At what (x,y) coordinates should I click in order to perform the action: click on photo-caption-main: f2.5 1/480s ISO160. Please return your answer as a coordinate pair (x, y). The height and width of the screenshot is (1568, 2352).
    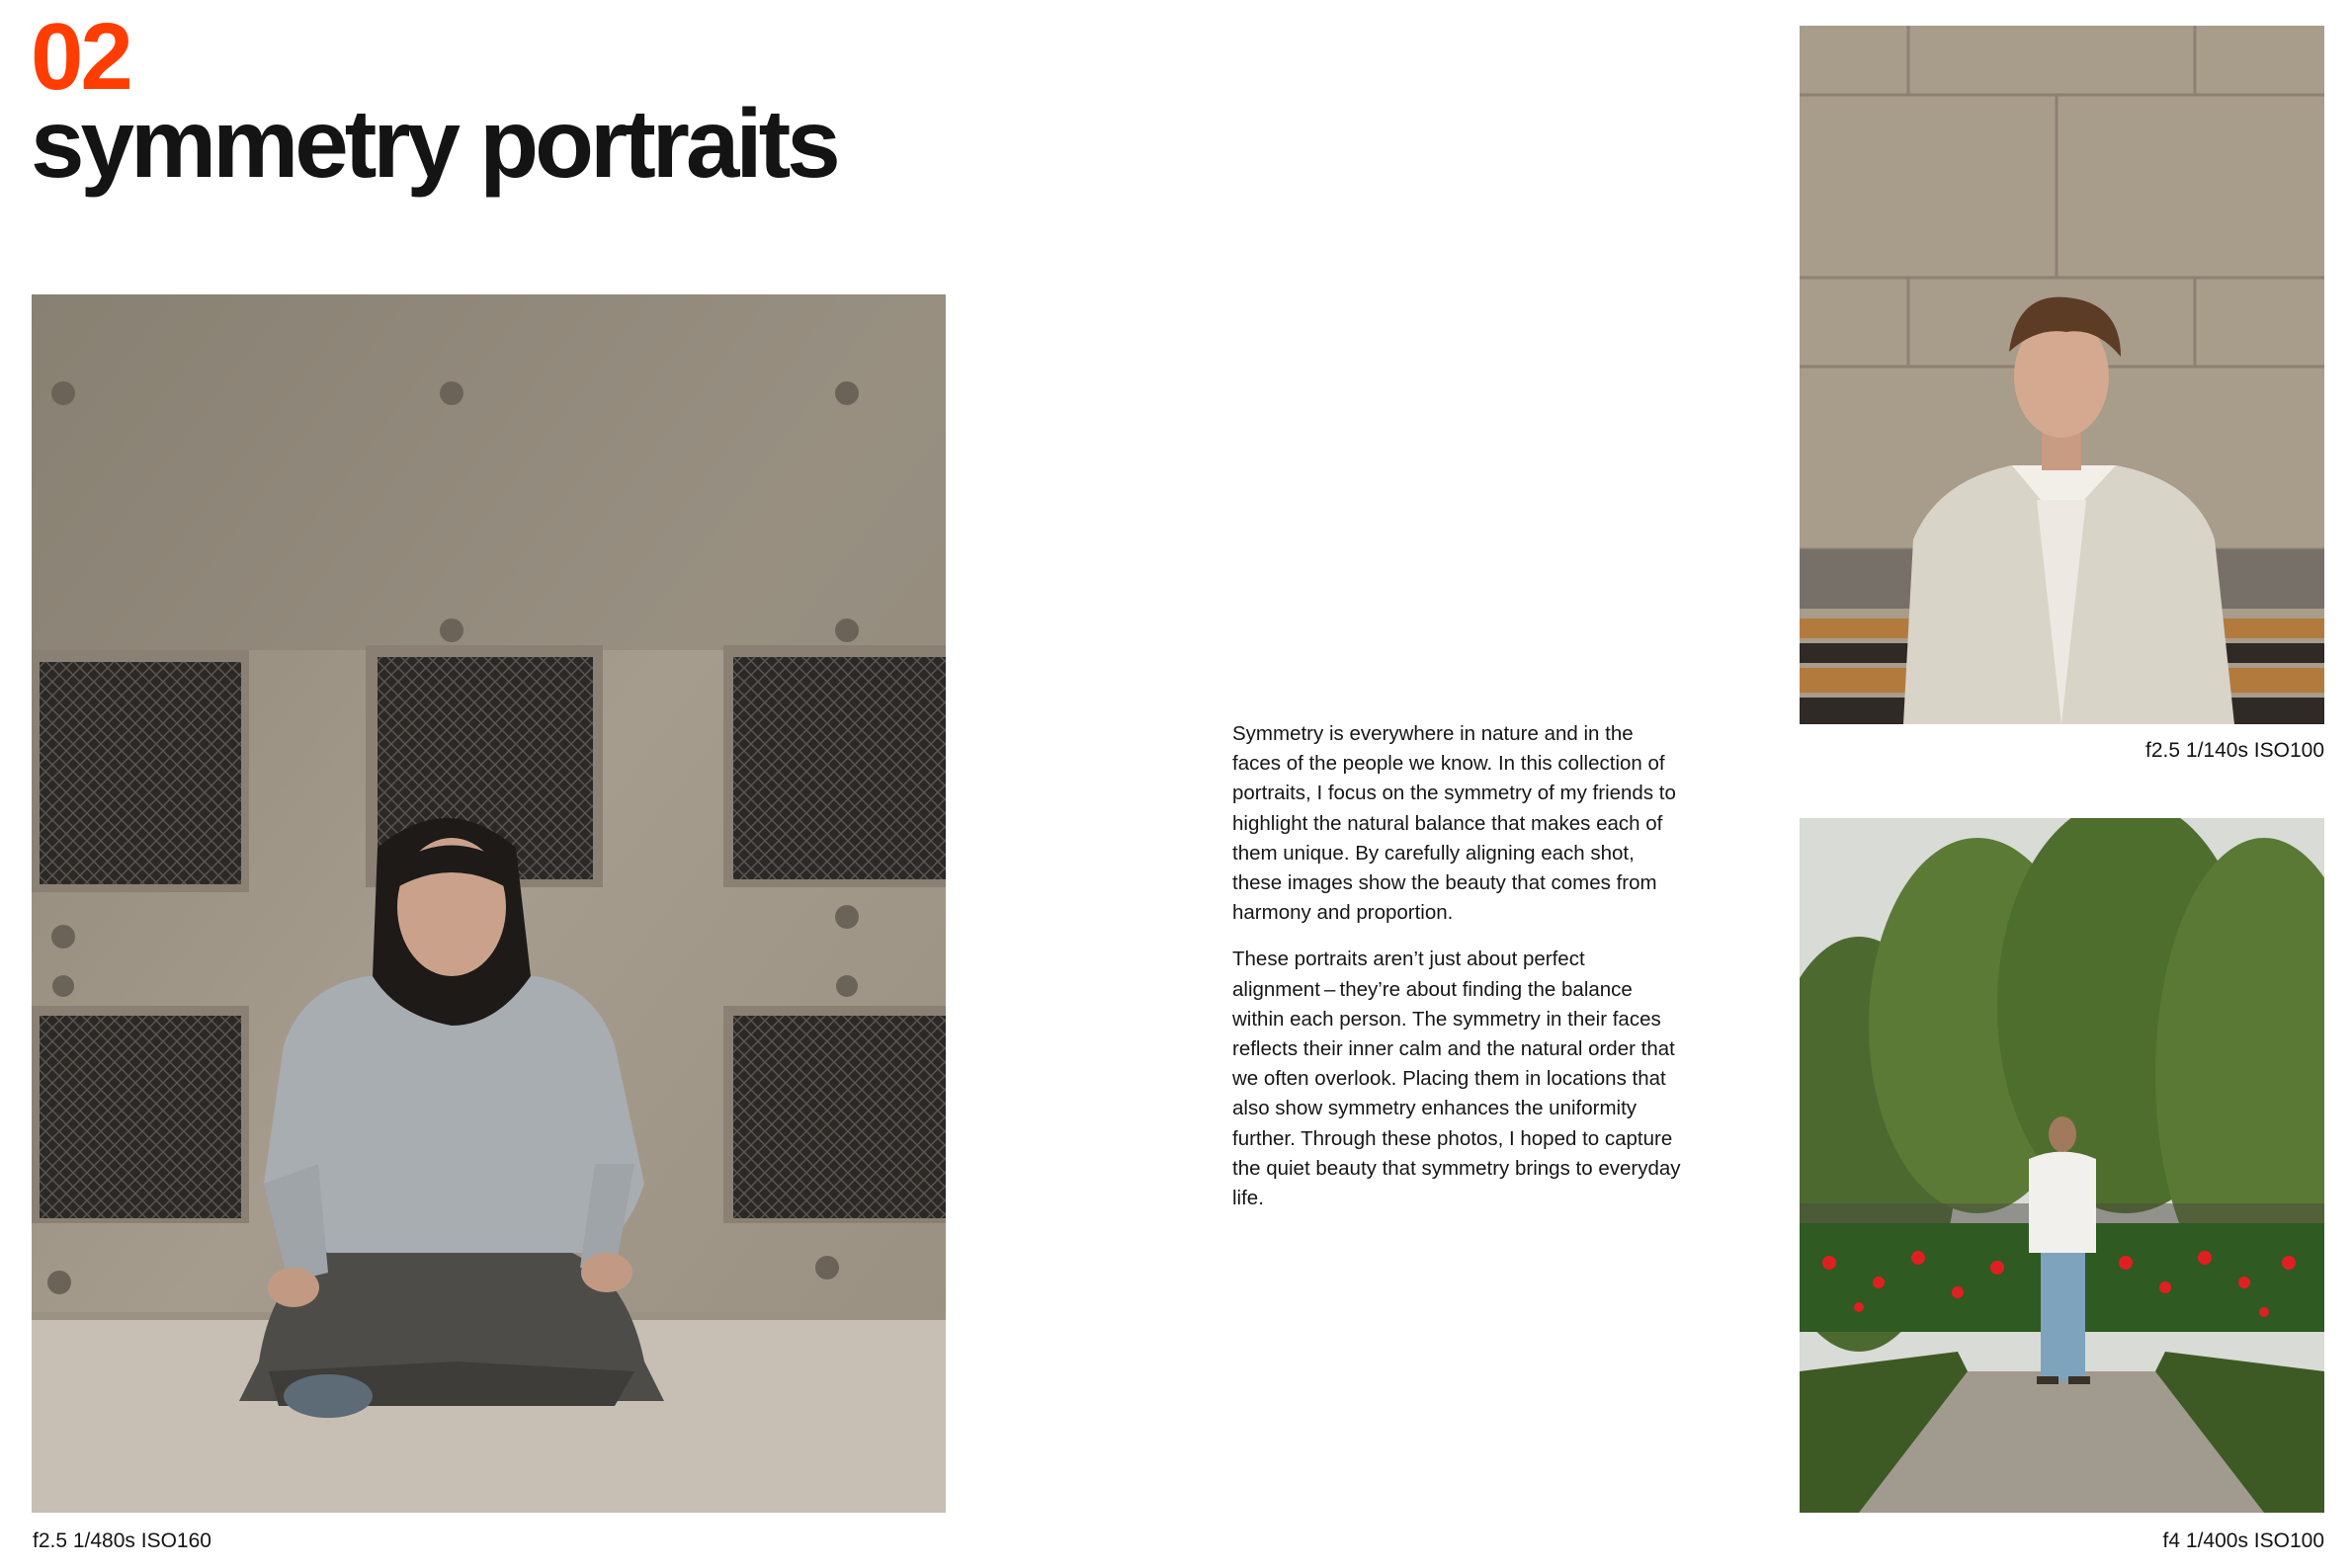
    Looking at the image, I should click on (122, 1540).